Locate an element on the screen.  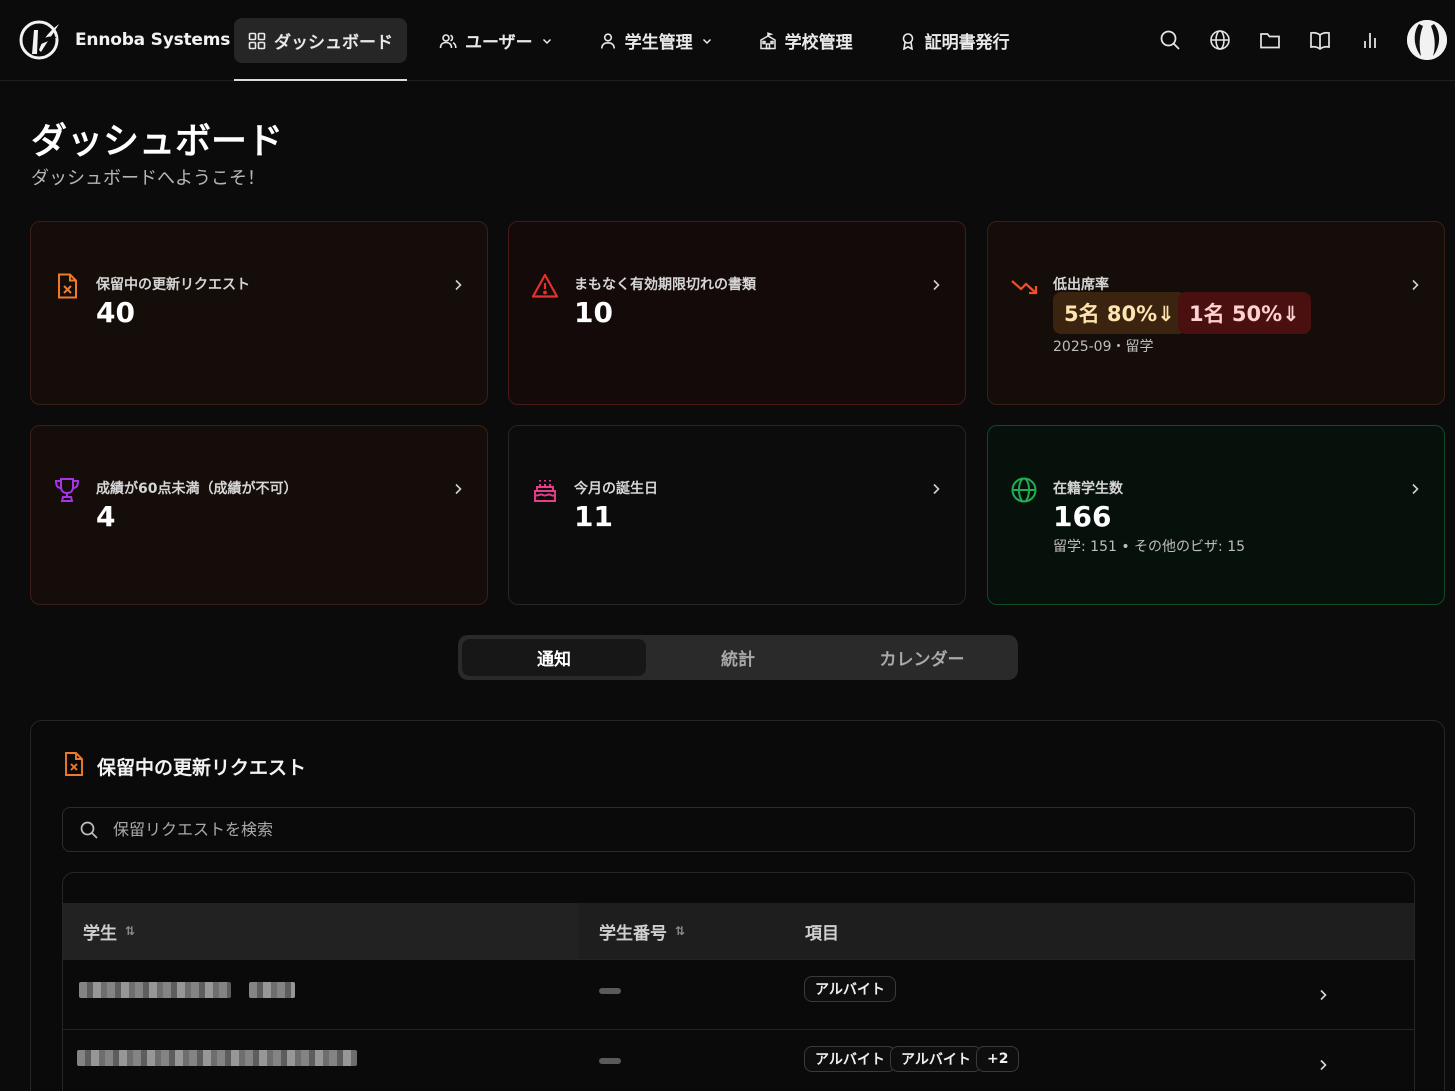
nav-users-label: ユーザー is located at coordinates (499, 43).